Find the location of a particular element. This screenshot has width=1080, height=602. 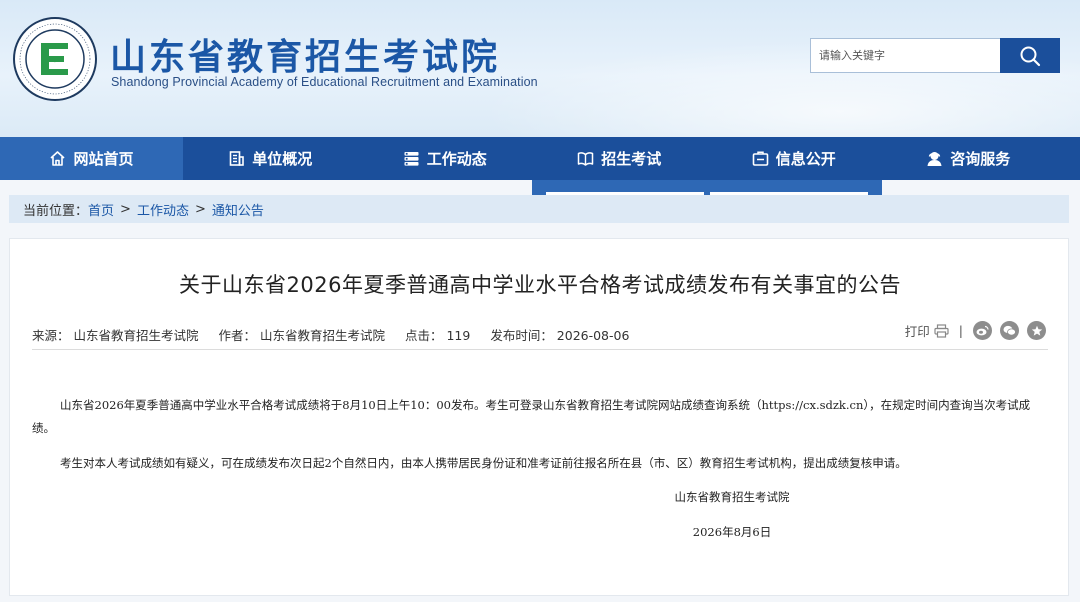

search-icon is located at coordinates (1030, 56).